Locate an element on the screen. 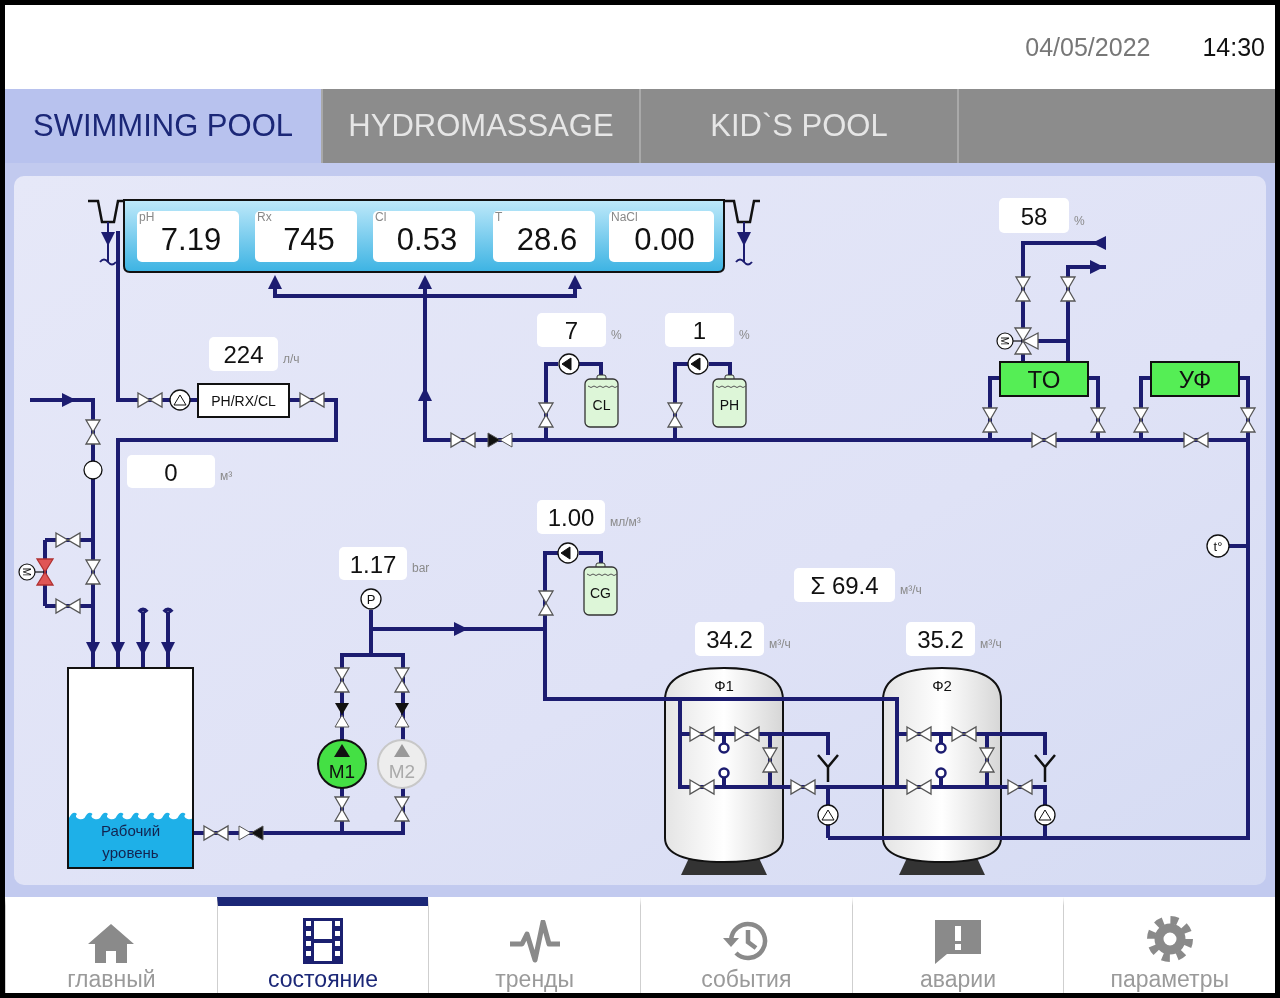  dosing-tank: CG is located at coordinates (600, 589).